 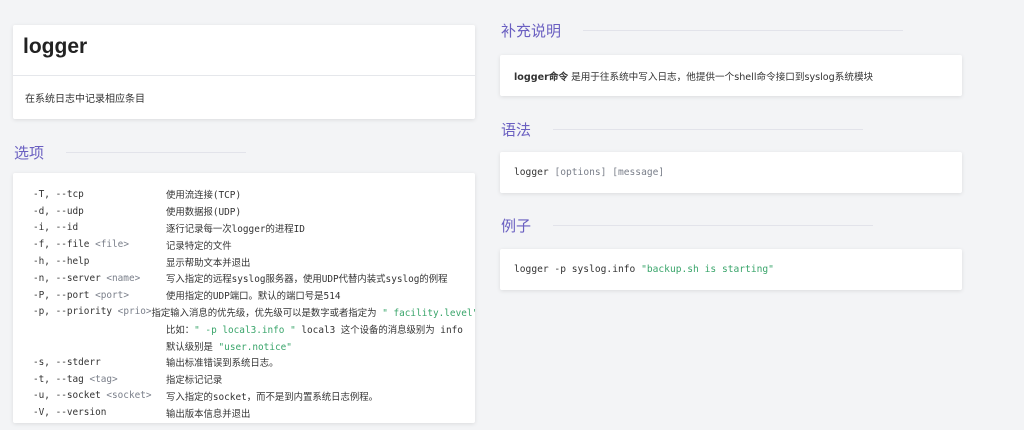 I want to click on example-string: "backup.sh is starting", so click(x=707, y=269).